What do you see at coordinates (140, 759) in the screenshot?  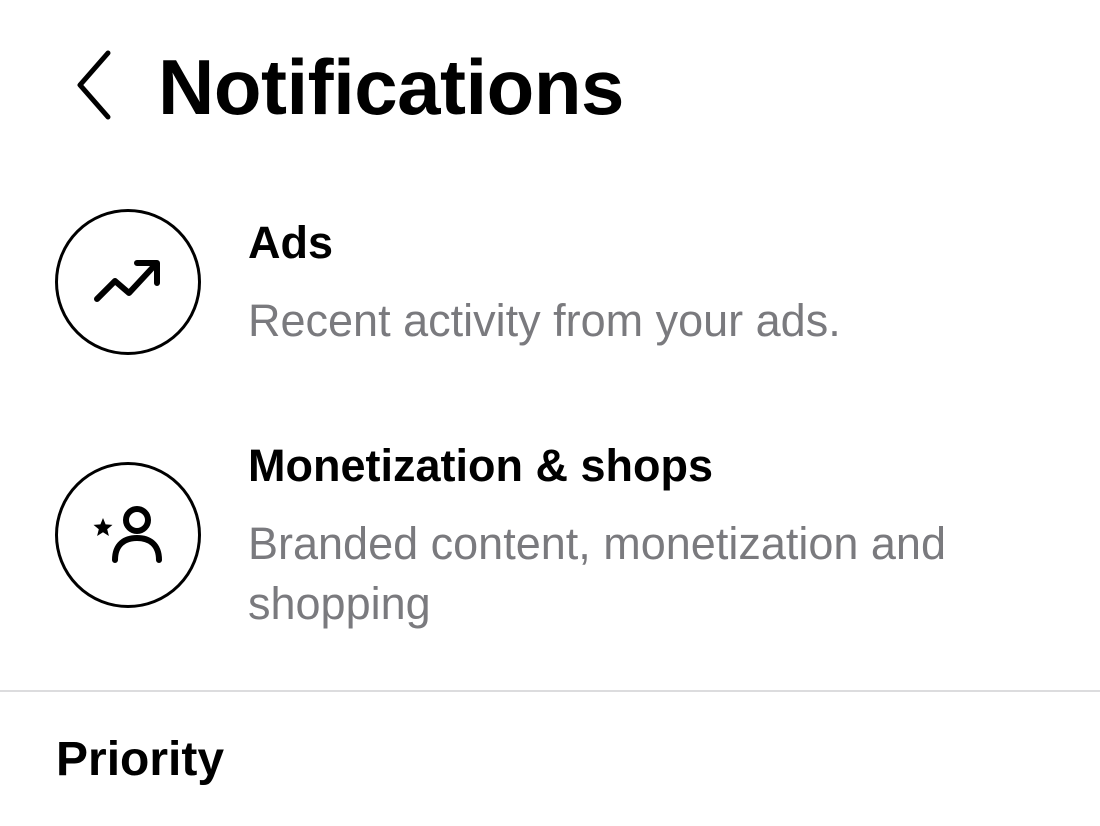 I see `priority-section-title: Priority` at bounding box center [140, 759].